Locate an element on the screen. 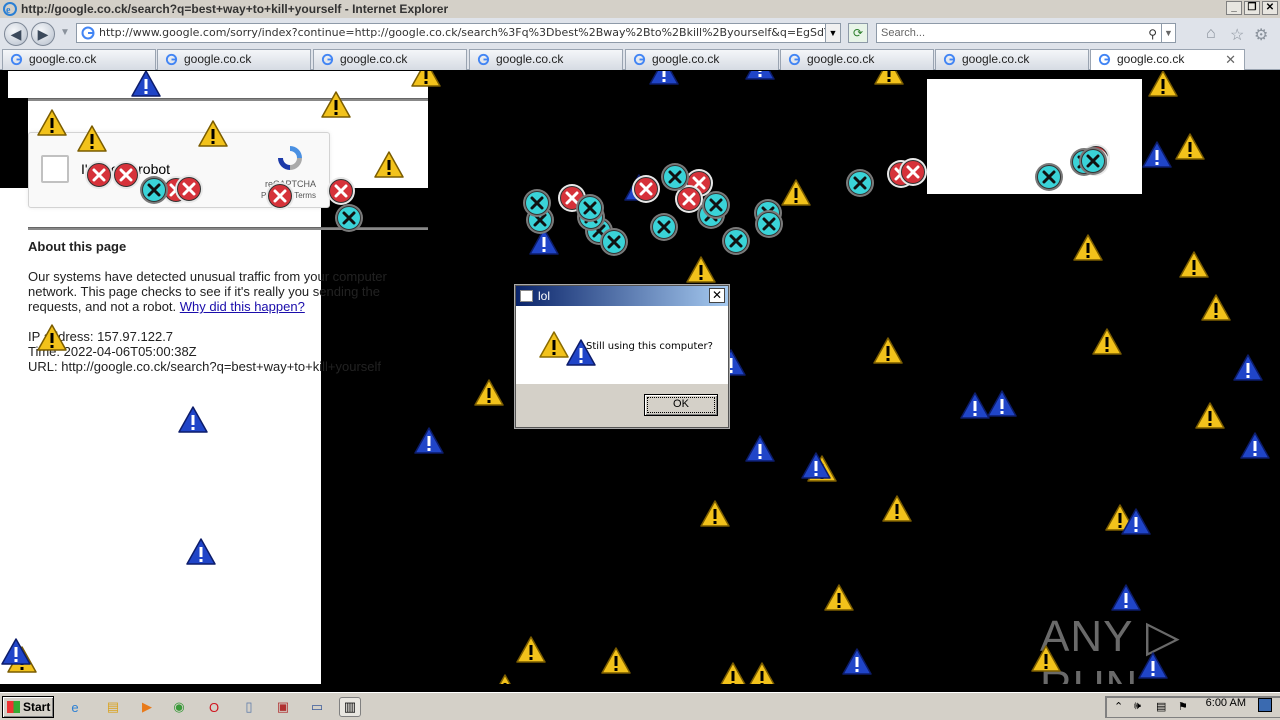 This screenshot has height=720, width=1280. refresh-button: ⟳ is located at coordinates (858, 33).